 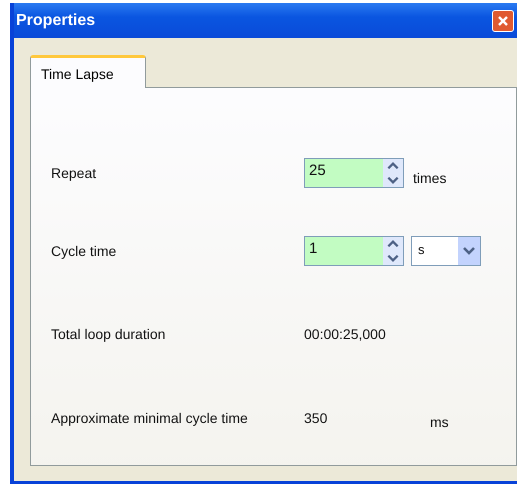 I want to click on close-icon, so click(x=503, y=20).